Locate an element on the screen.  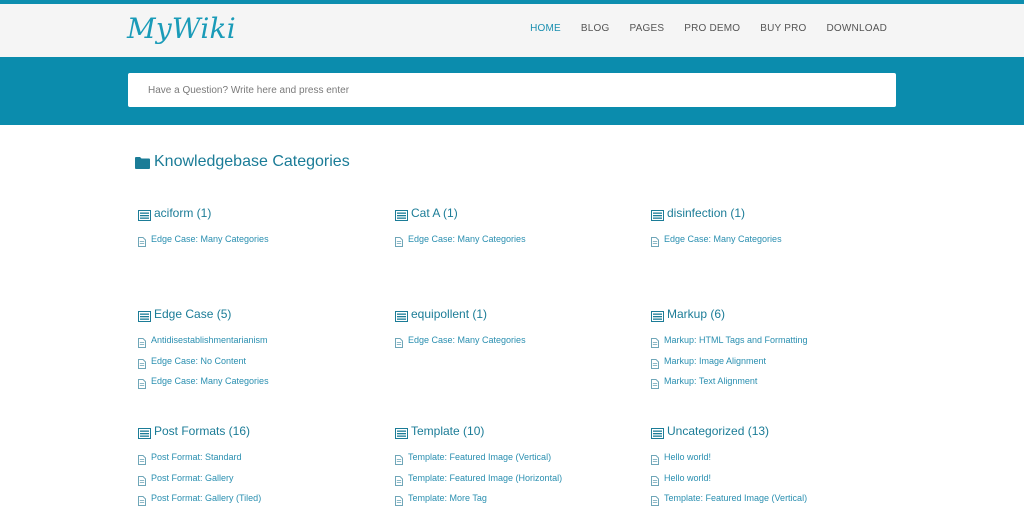
folder-icon is located at coordinates (142, 162).